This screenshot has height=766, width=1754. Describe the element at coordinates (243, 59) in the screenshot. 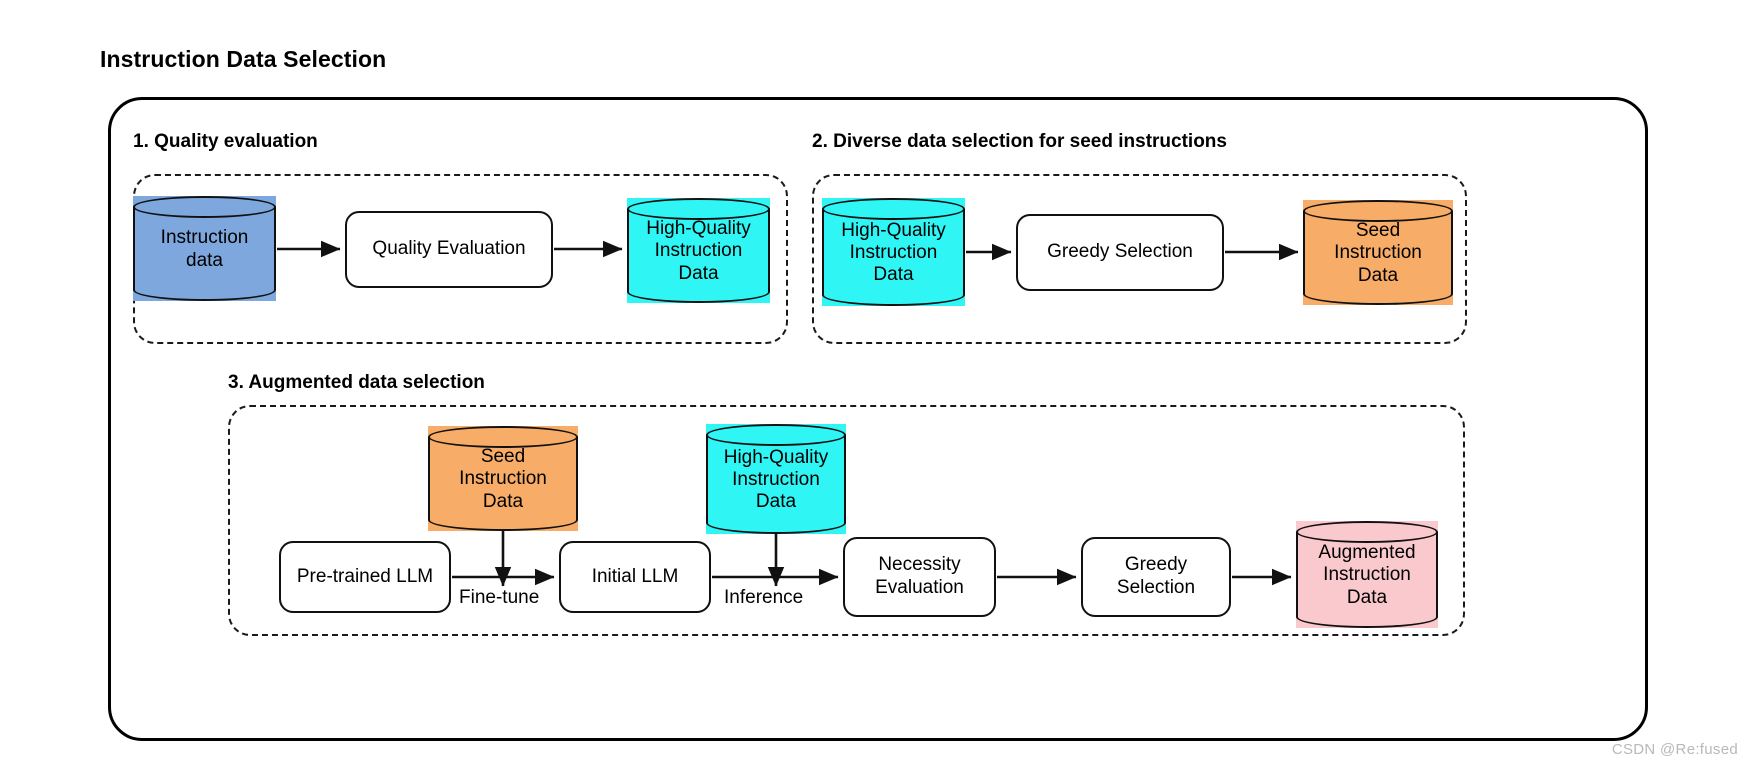

I see `page-title: Instruction Data Selection` at that location.